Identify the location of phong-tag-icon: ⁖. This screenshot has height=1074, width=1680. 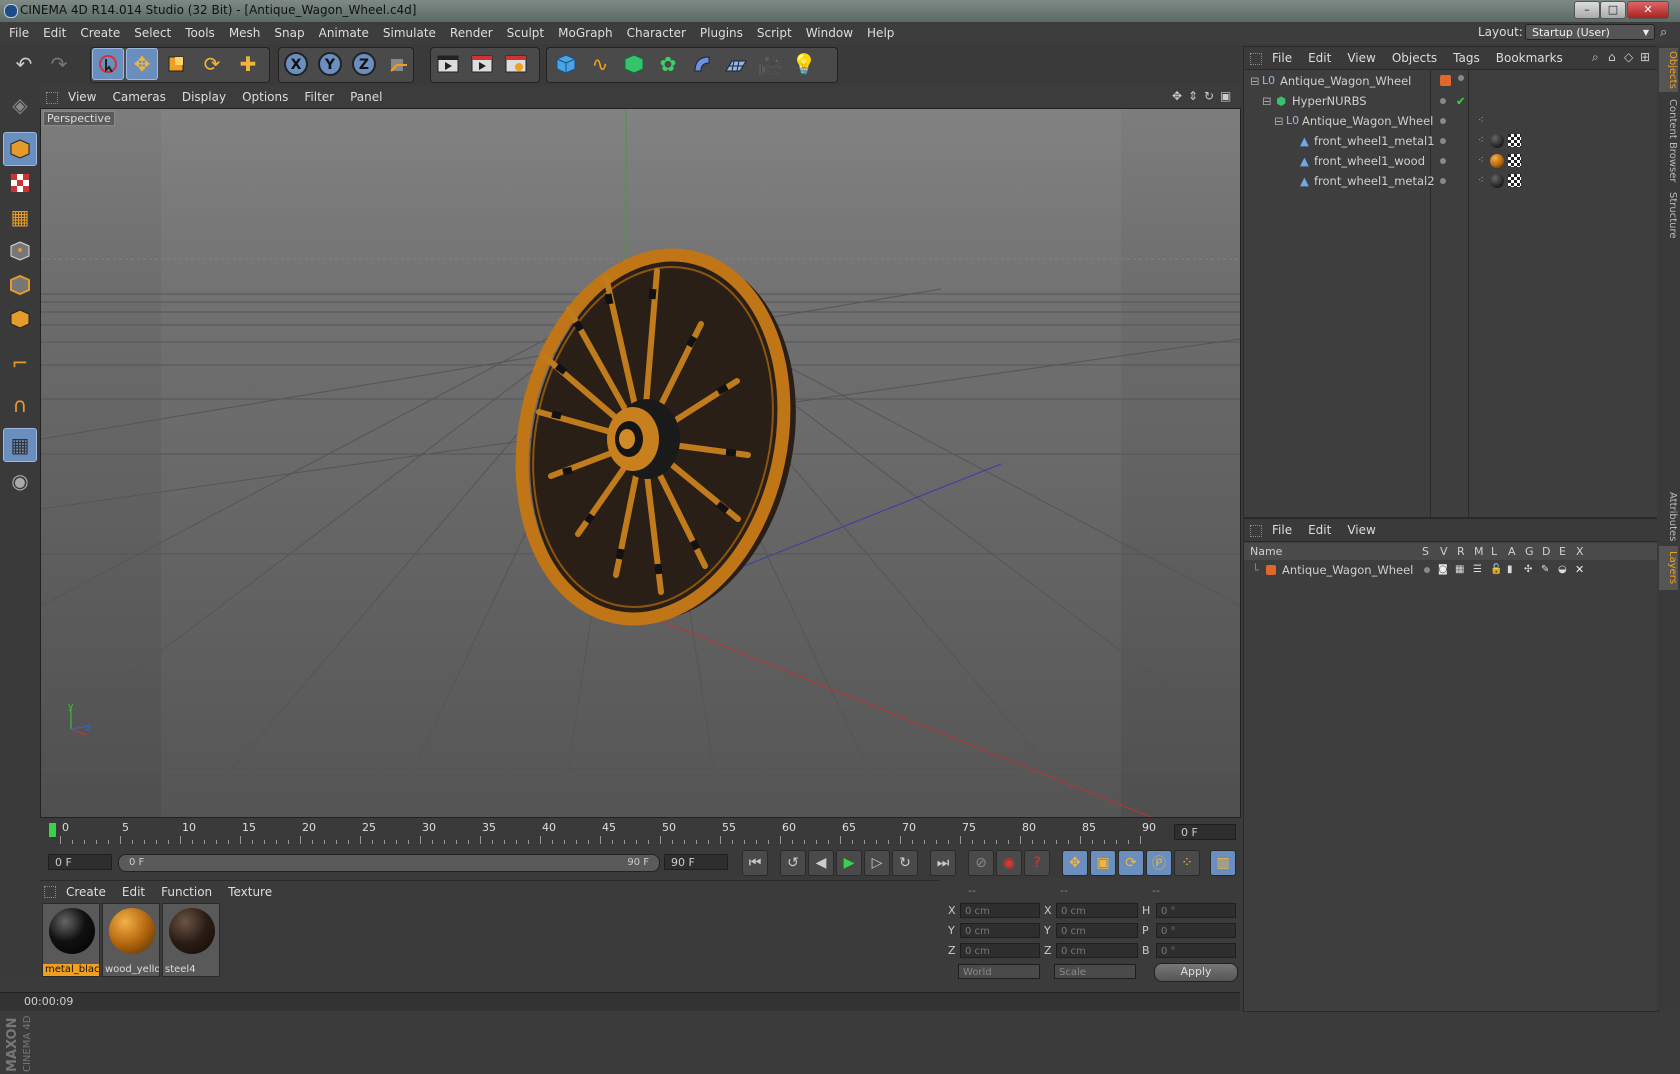
(1481, 161).